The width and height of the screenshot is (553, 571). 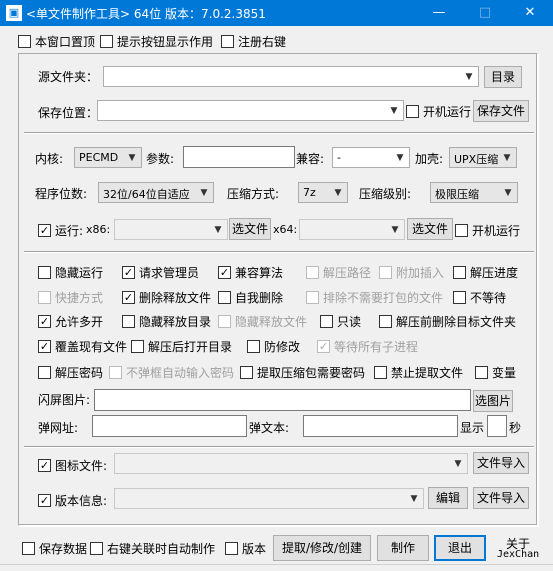 I want to click on opt-label: 快捷方式, so click(x=79, y=298).